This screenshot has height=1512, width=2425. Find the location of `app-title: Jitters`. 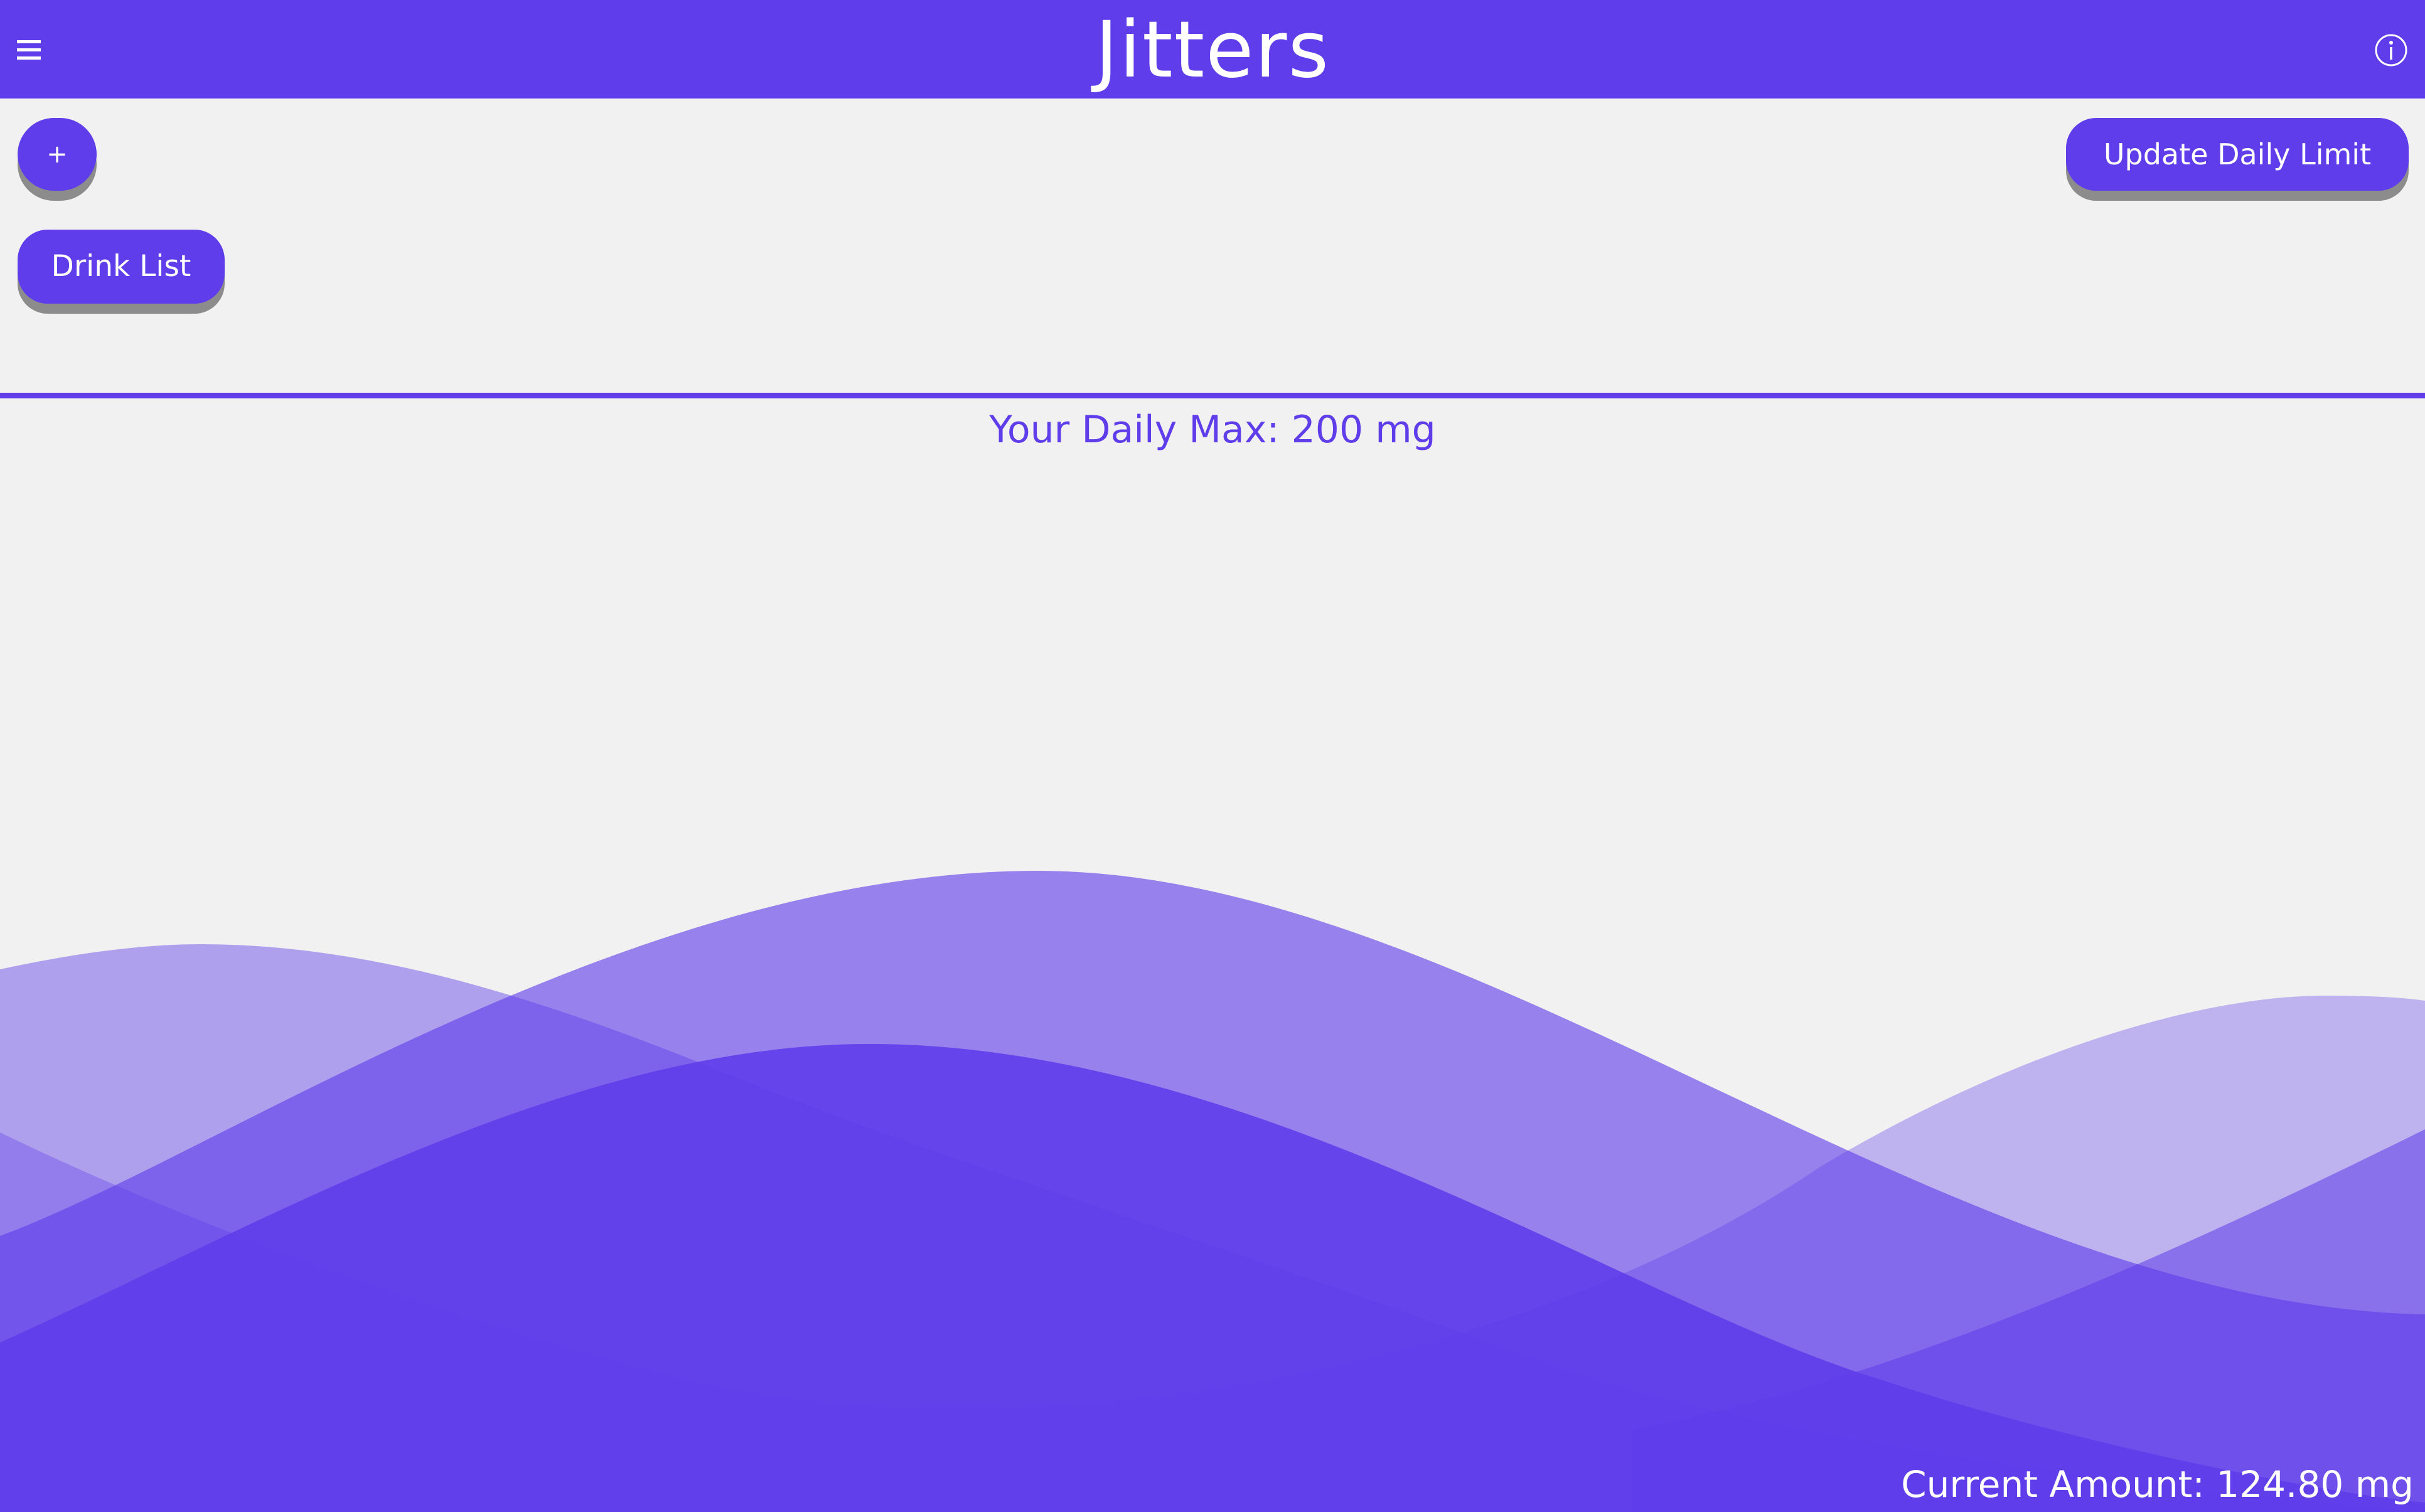

app-title: Jitters is located at coordinates (1212, 50).